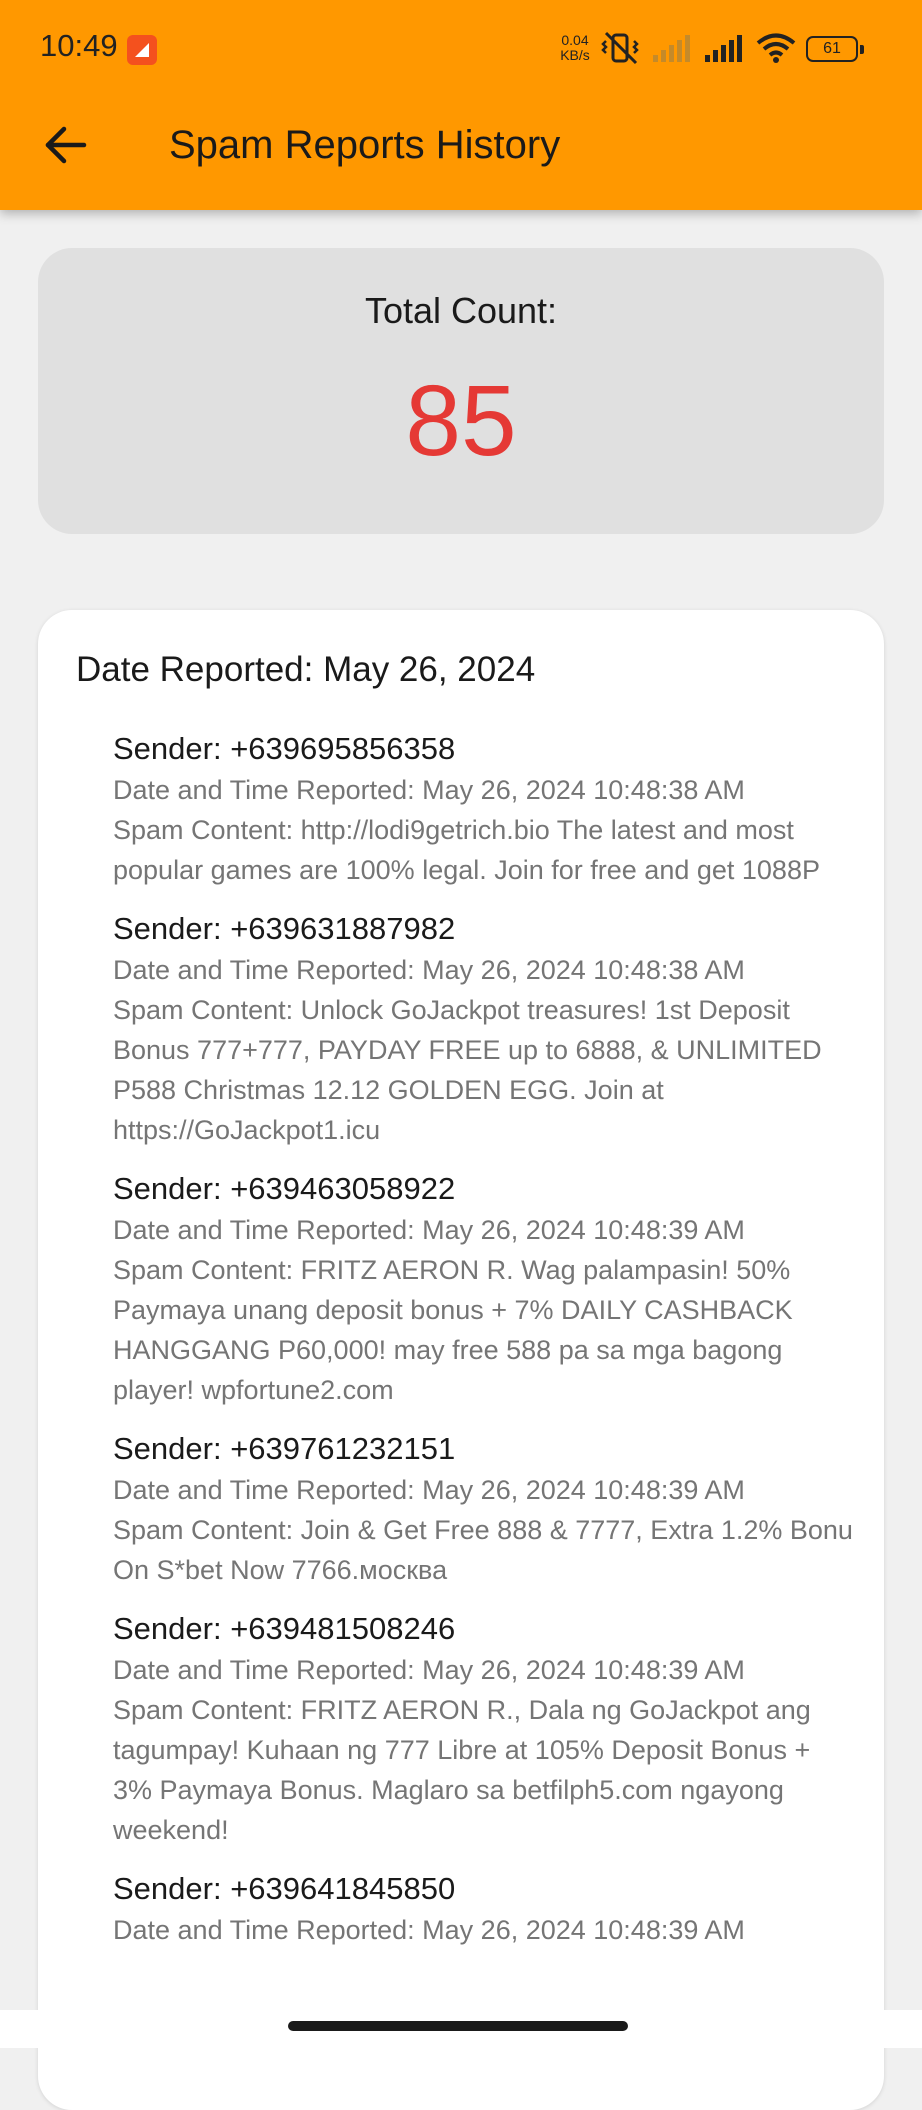 This screenshot has height=2110, width=922. I want to click on battery-icon: 61, so click(835, 49).